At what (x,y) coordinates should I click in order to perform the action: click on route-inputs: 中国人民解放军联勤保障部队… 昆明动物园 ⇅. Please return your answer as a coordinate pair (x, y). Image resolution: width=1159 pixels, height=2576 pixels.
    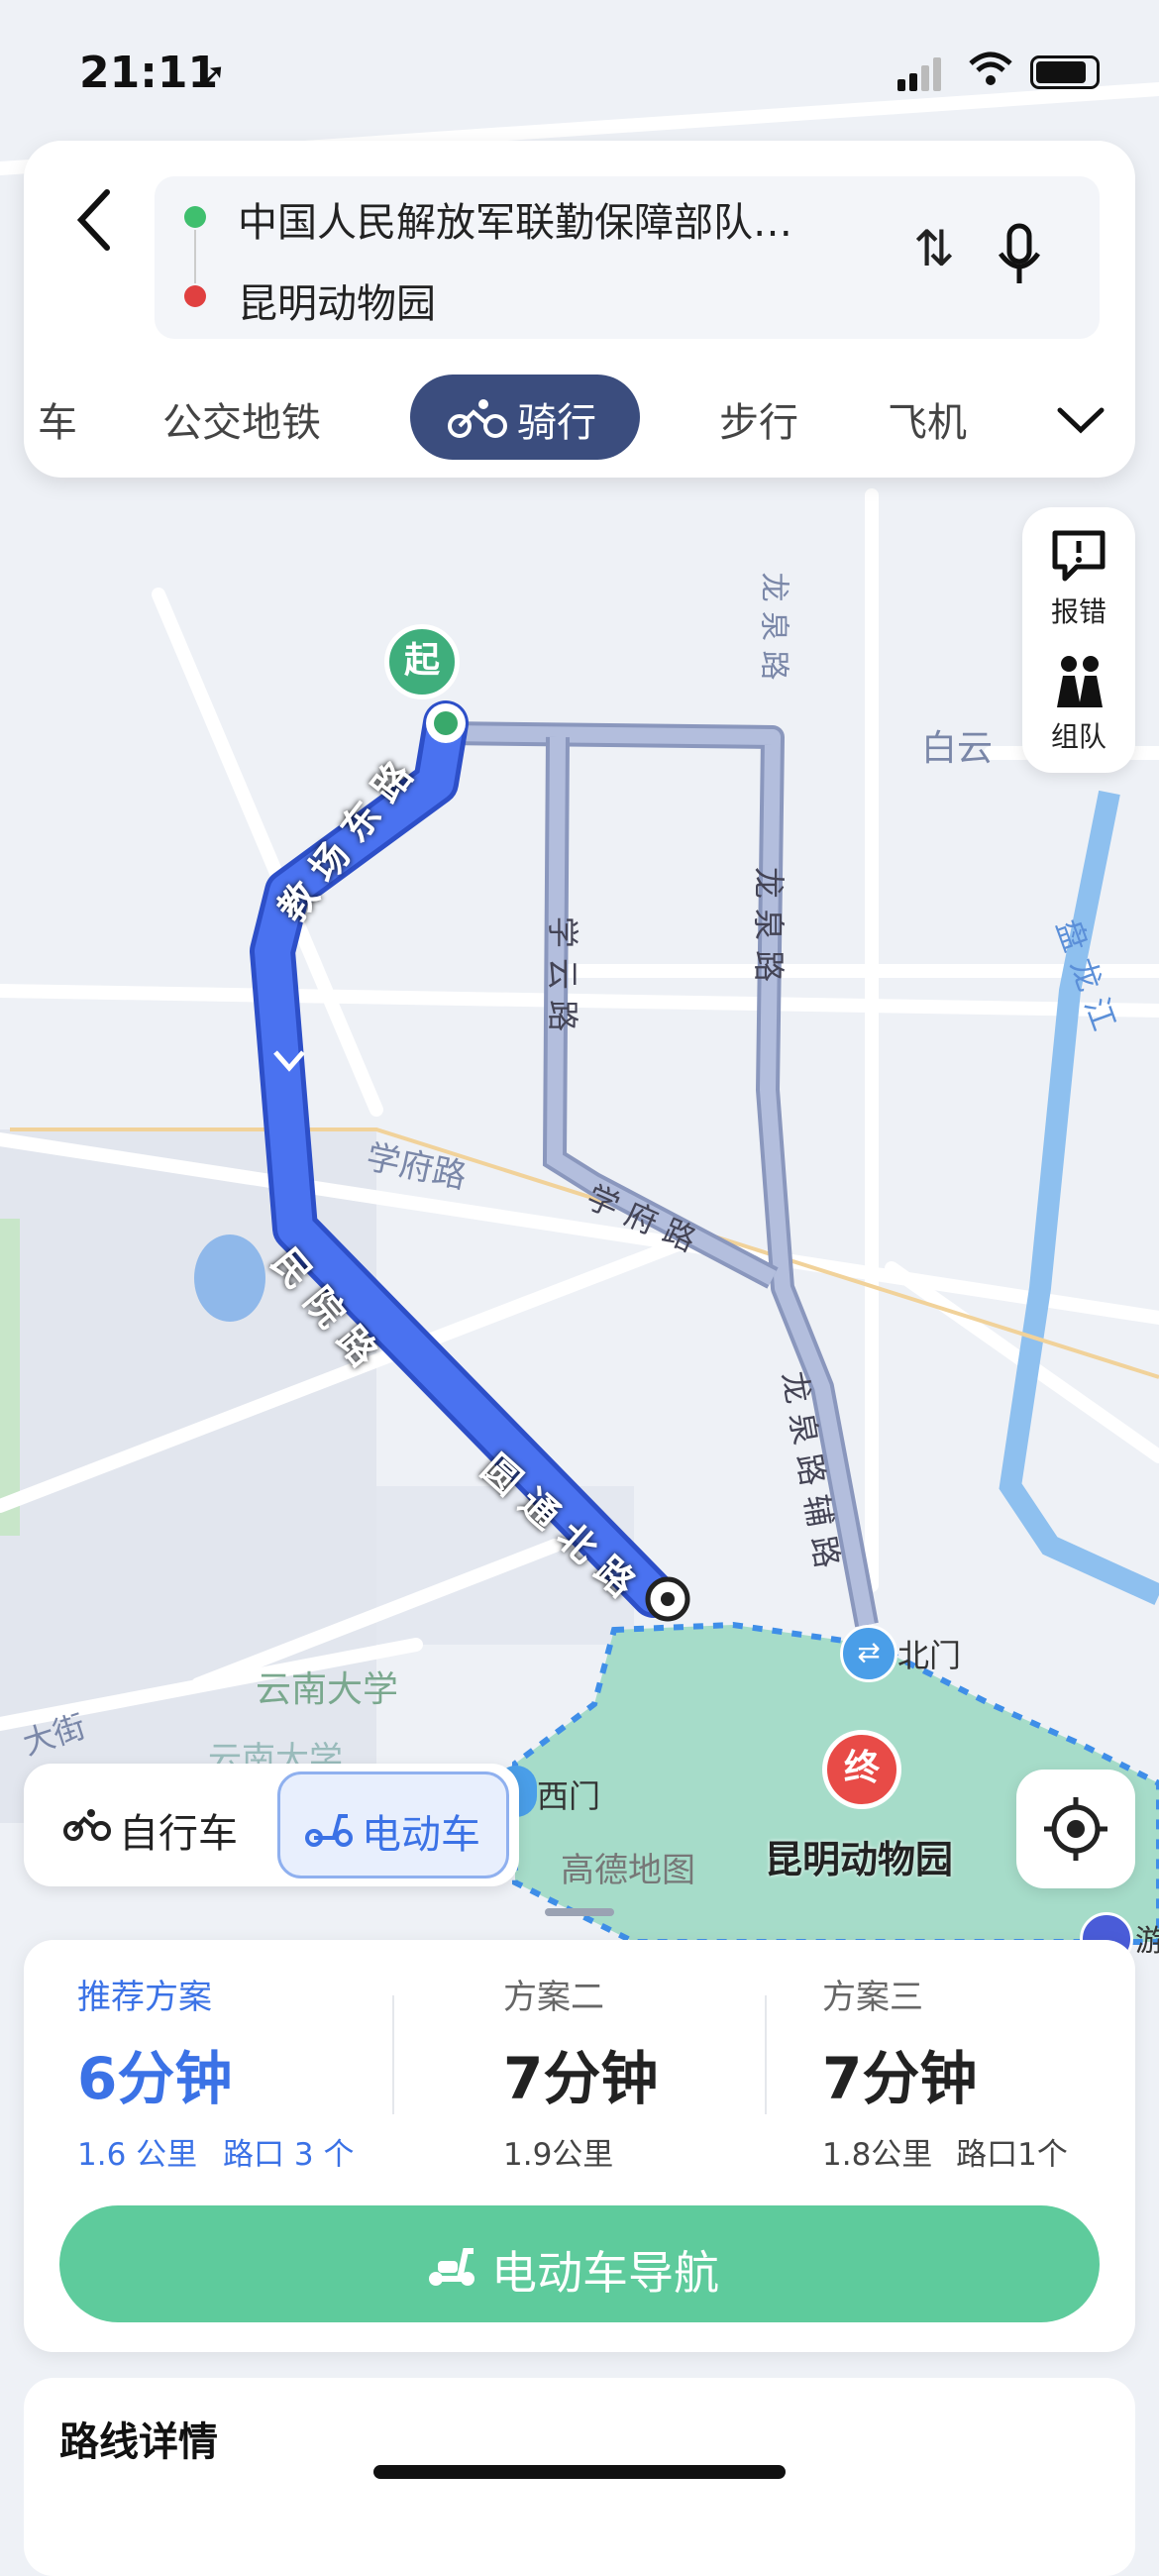
    Looking at the image, I should click on (627, 258).